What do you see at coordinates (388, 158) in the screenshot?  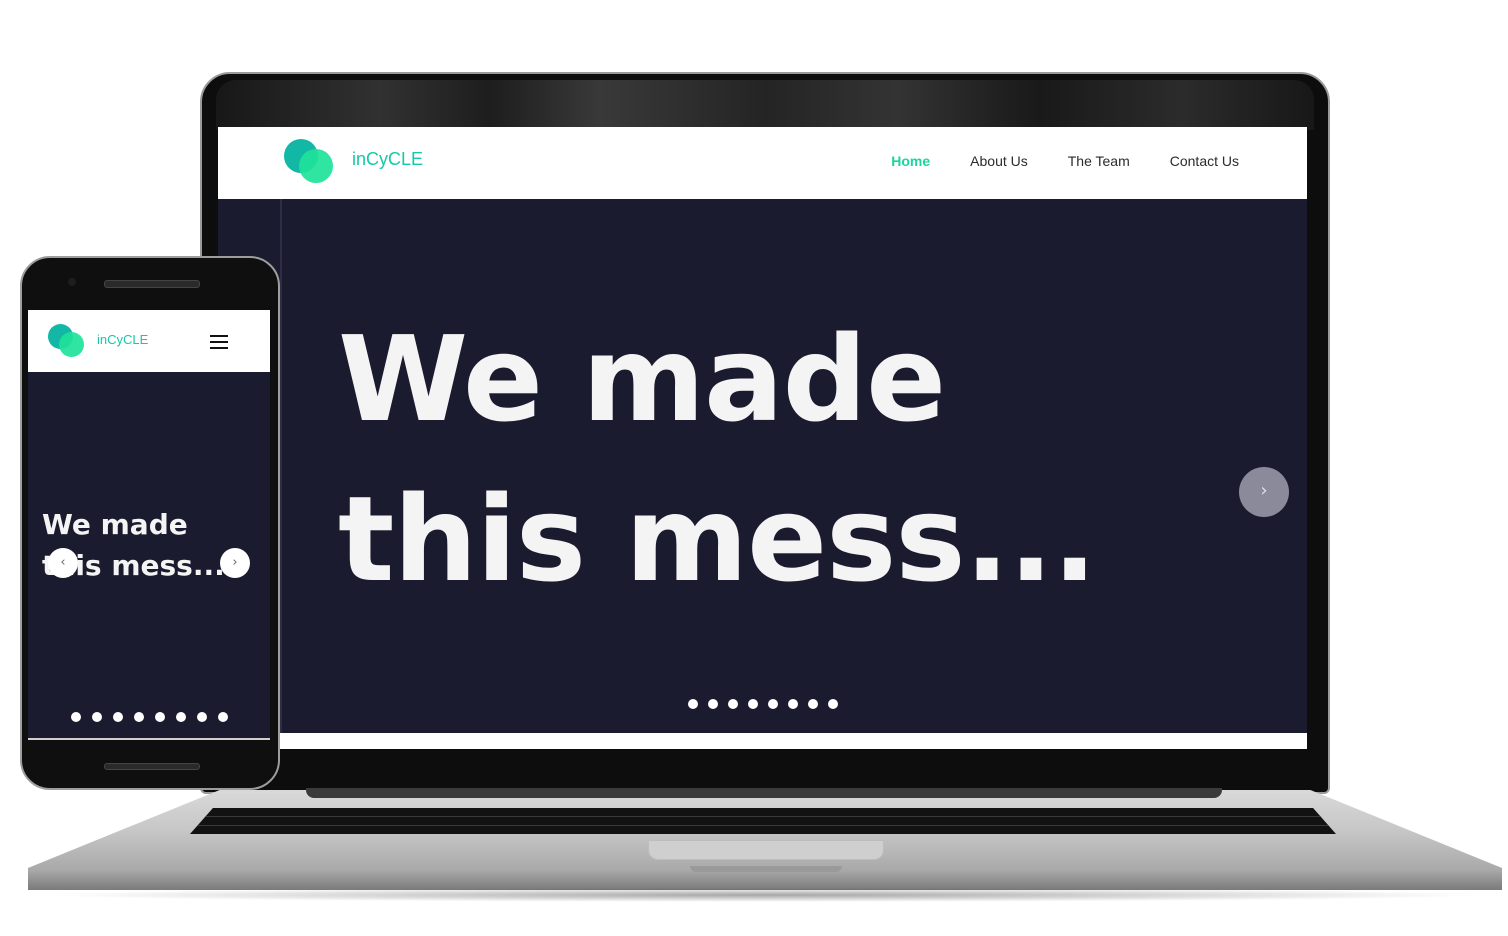 I see `brand-name: inCyCLE` at bounding box center [388, 158].